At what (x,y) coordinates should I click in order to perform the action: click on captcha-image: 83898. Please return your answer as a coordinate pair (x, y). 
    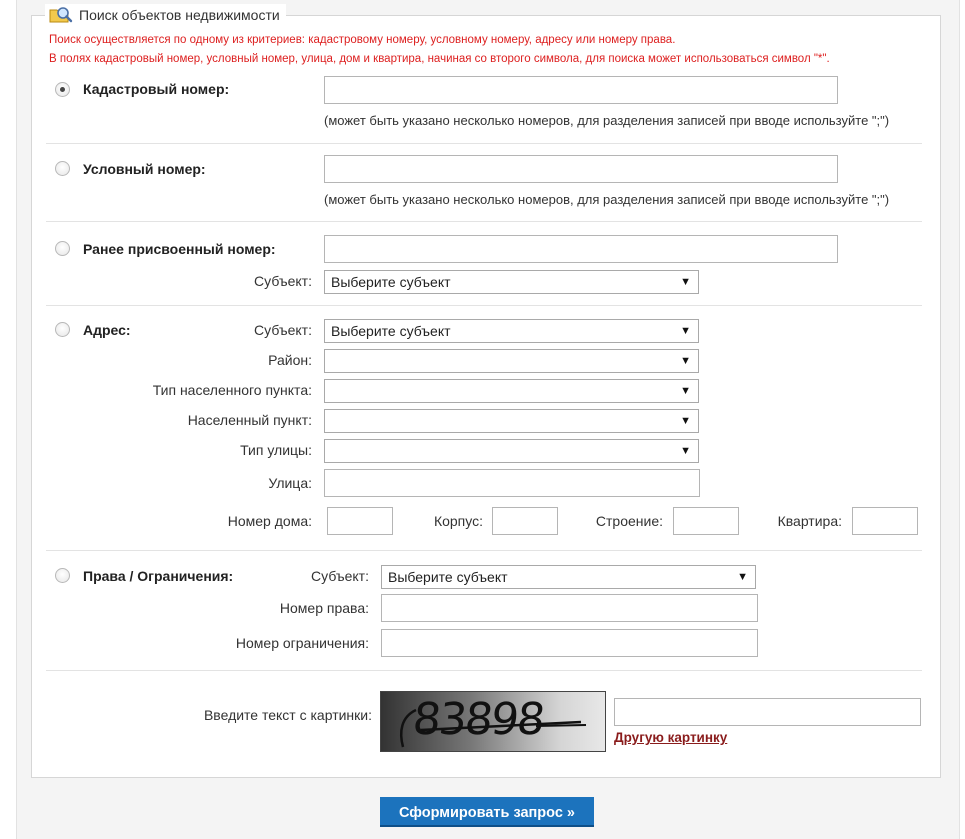
    Looking at the image, I should click on (493, 721).